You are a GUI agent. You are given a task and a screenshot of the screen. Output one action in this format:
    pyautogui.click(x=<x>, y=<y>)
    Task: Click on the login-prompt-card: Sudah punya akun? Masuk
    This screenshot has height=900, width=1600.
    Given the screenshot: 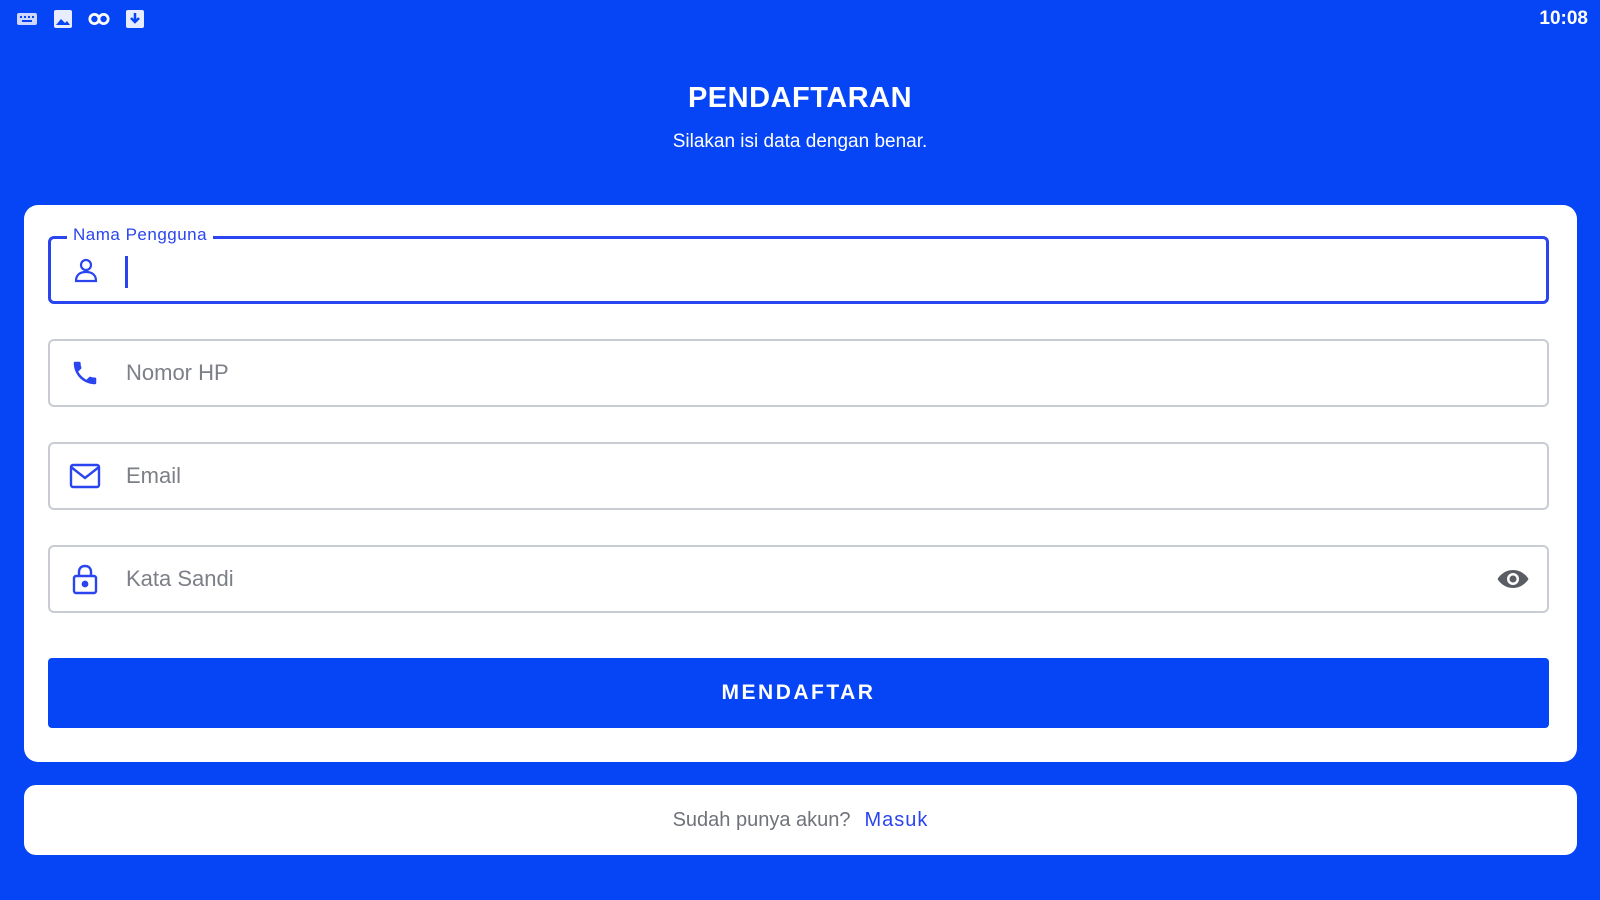 What is the action you would take?
    pyautogui.click(x=800, y=820)
    